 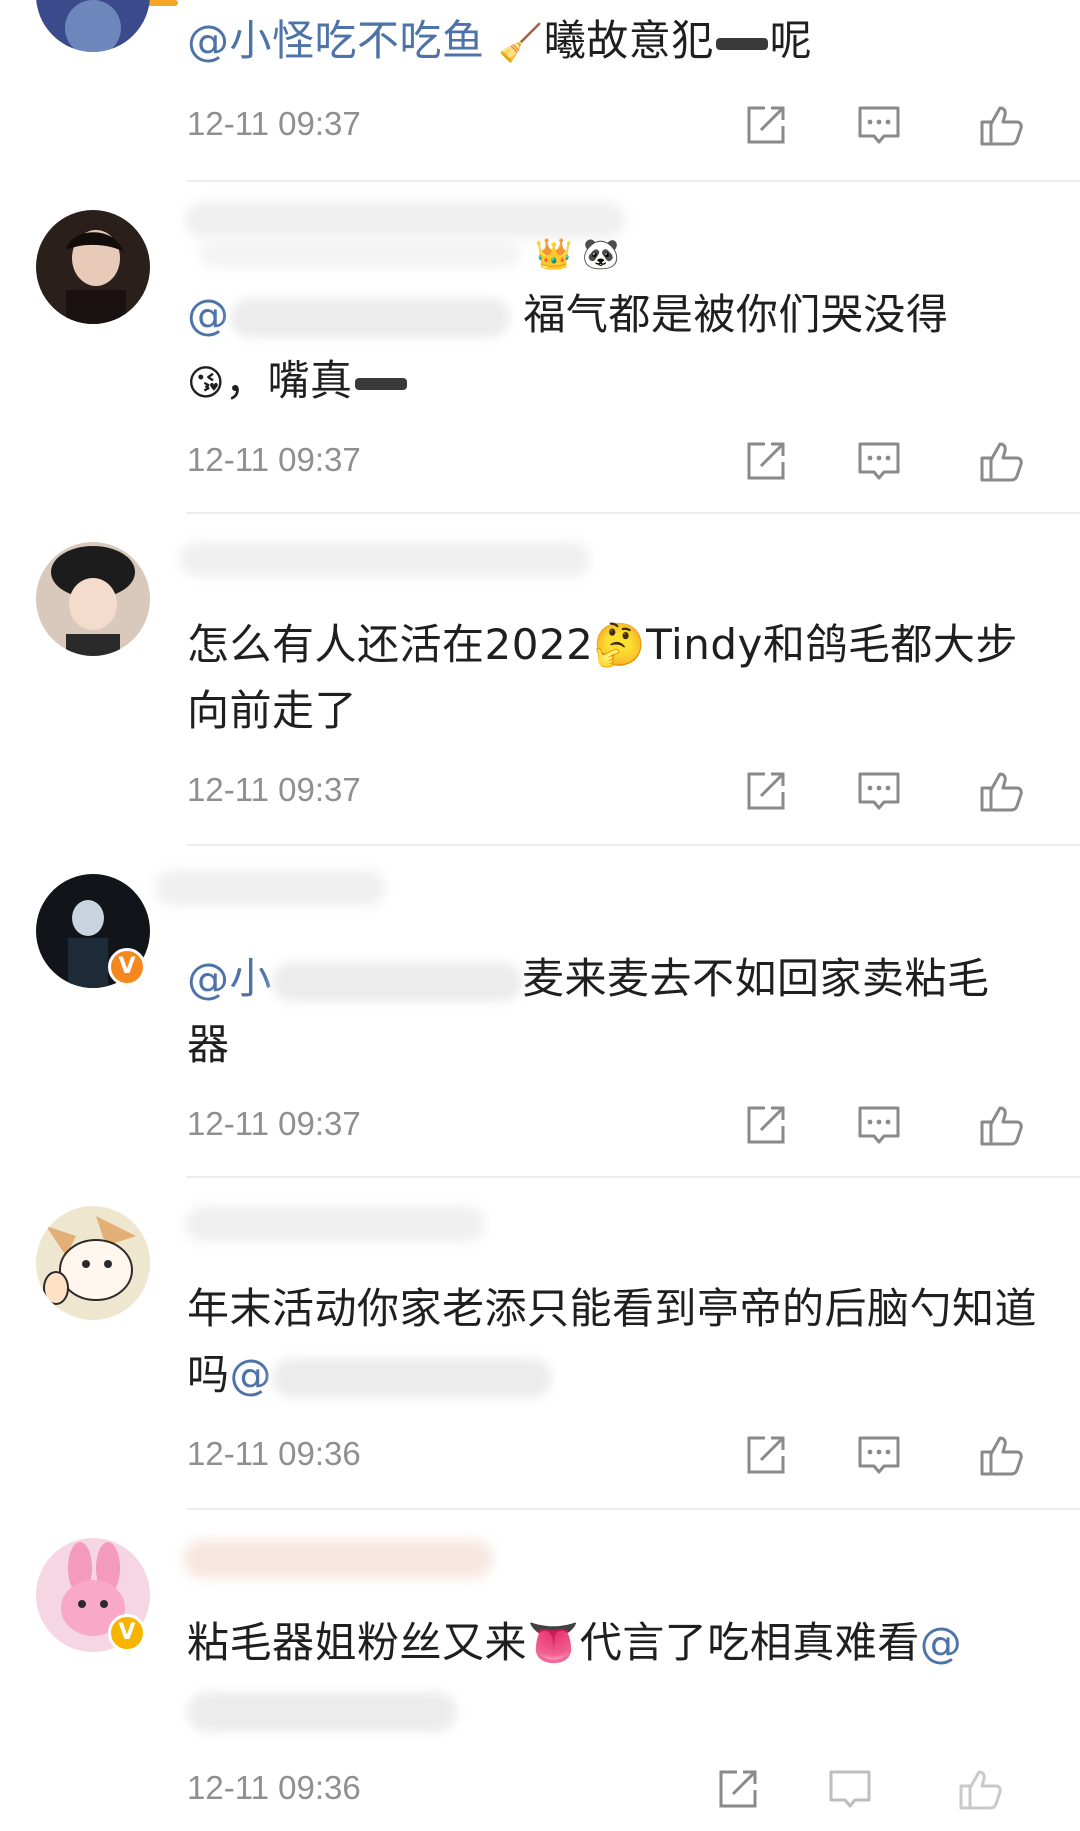 I want to click on user-badges: 👑 🐼, so click(x=577, y=254).